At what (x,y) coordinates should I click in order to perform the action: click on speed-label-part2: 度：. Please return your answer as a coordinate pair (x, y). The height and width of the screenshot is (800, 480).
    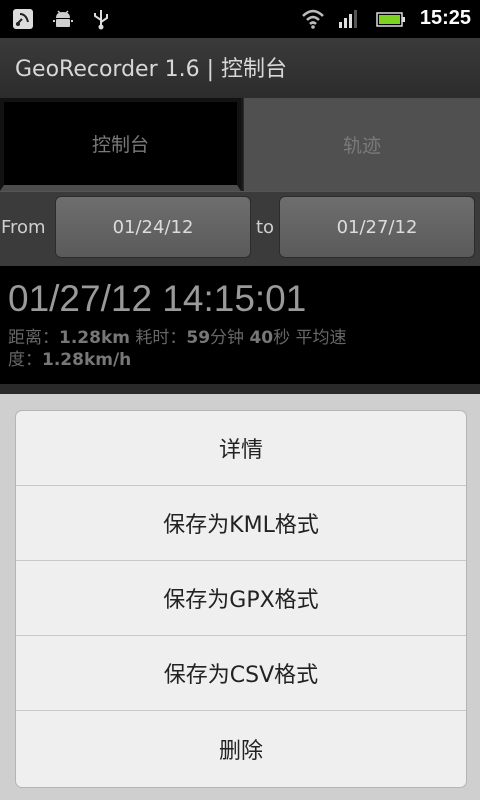
    Looking at the image, I should click on (25, 360).